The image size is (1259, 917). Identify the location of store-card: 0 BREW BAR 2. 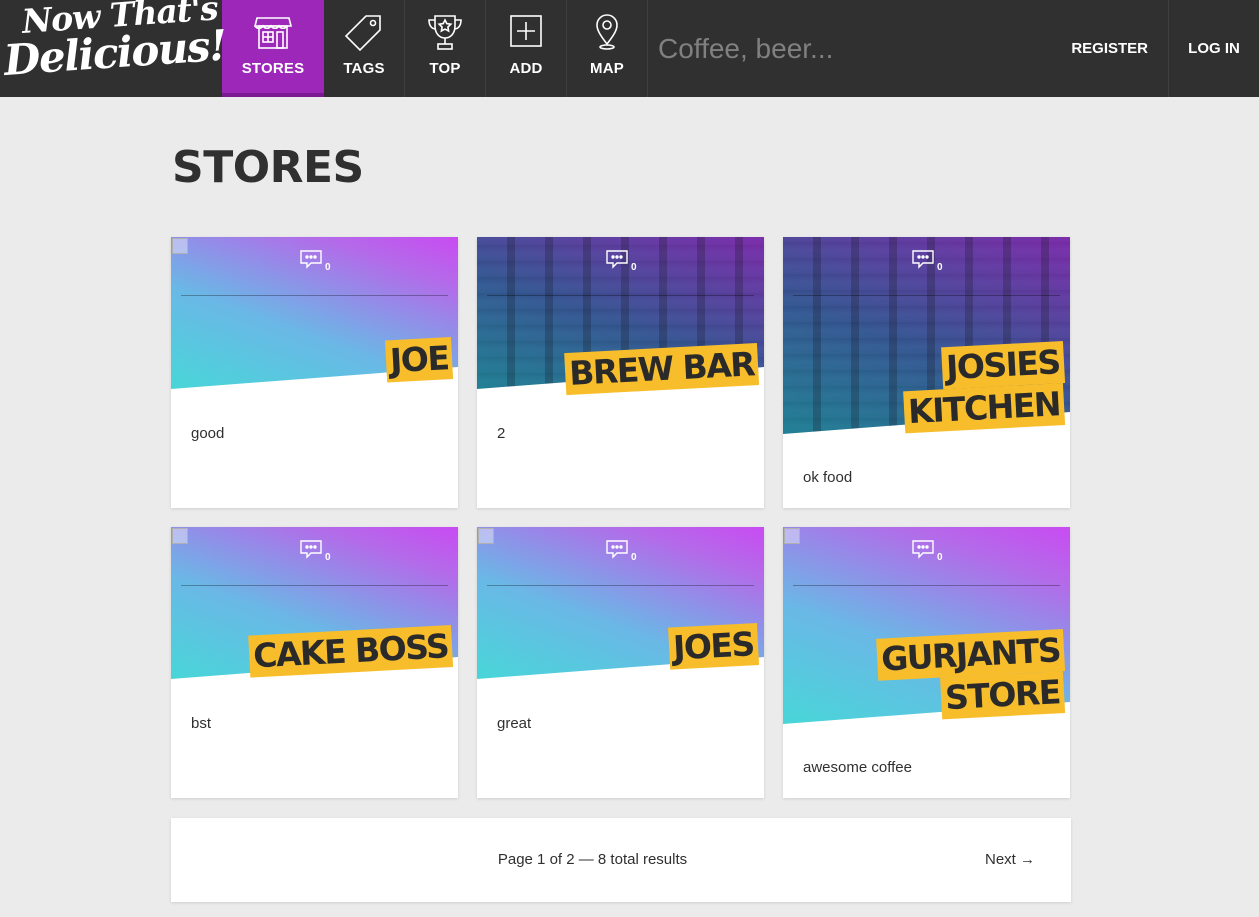
(620, 372).